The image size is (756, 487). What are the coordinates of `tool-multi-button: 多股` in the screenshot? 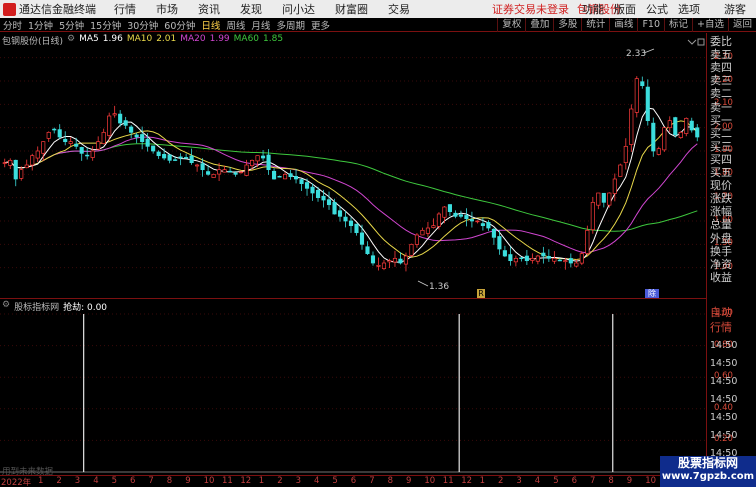 It's located at (567, 25).